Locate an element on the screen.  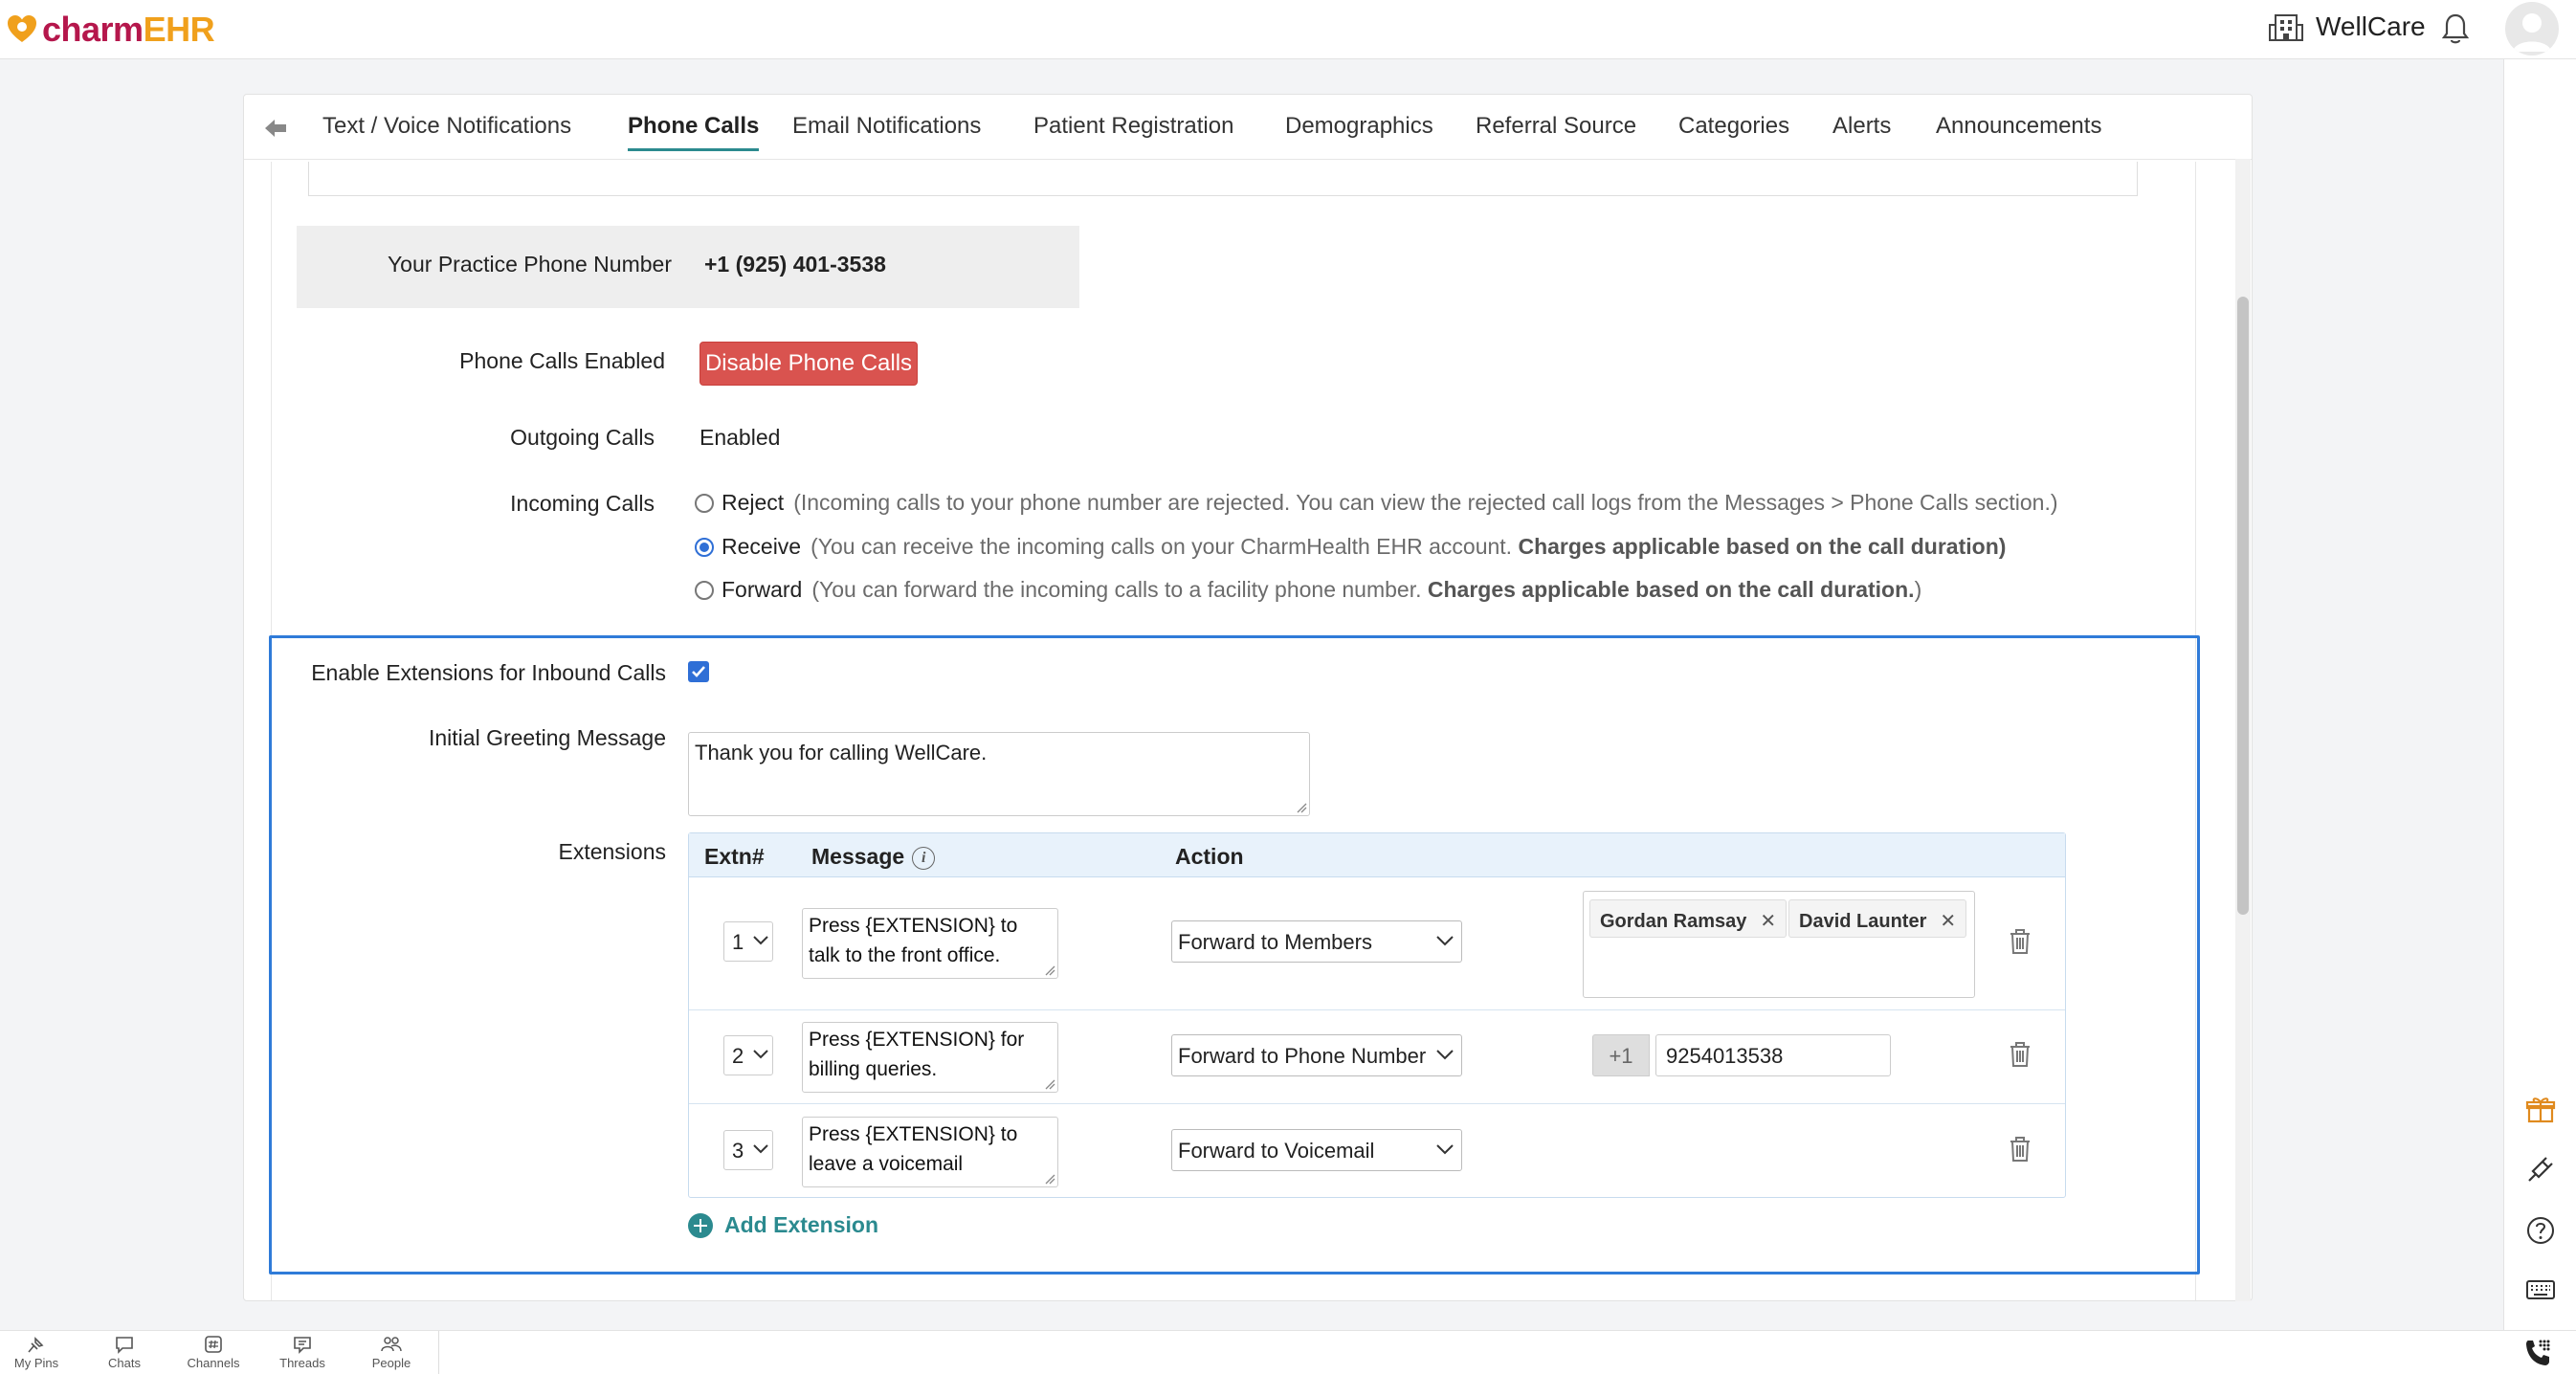
extension-action-value: Forward to Phone Number is located at coordinates (1302, 1056).